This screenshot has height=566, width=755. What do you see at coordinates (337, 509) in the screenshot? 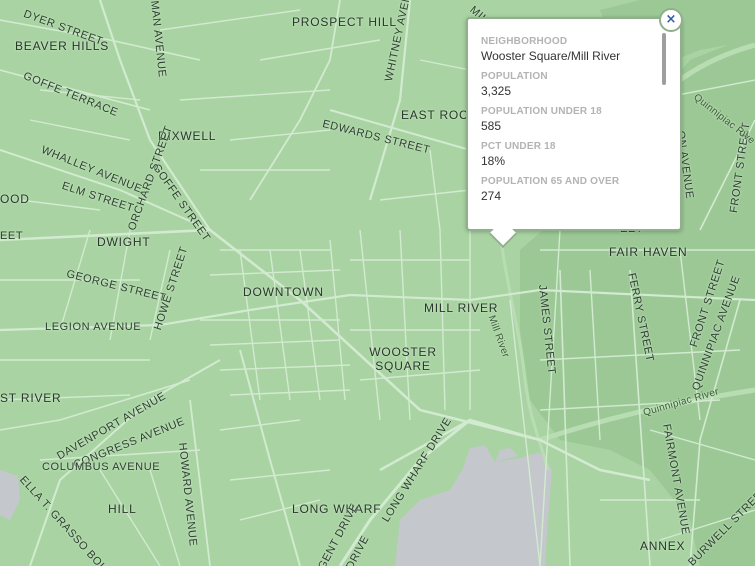
I see `neighborhood-label: LONG WHARF` at bounding box center [337, 509].